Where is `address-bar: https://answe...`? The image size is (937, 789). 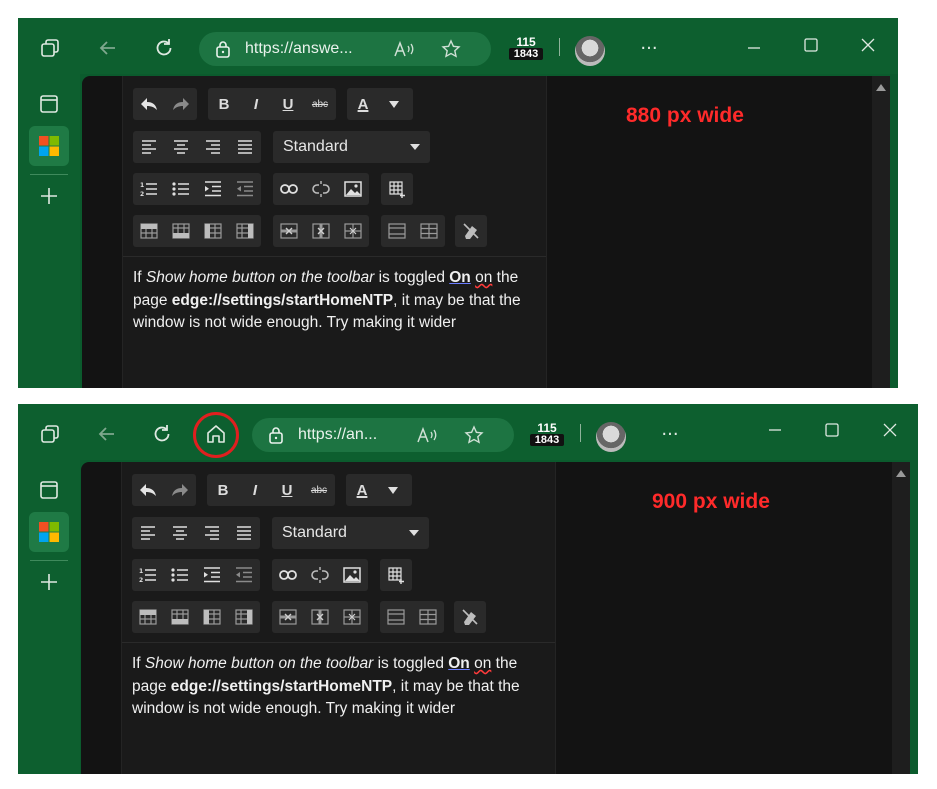 address-bar: https://answe... is located at coordinates (345, 49).